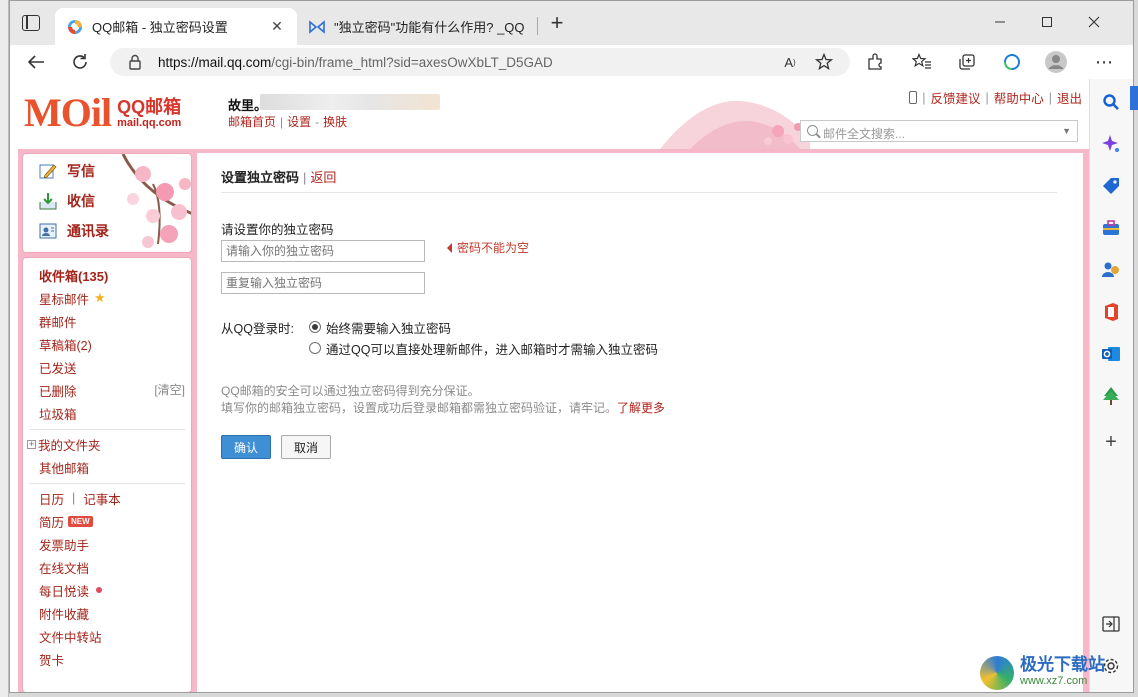  What do you see at coordinates (967, 62) in the screenshot?
I see `collections-icon` at bounding box center [967, 62].